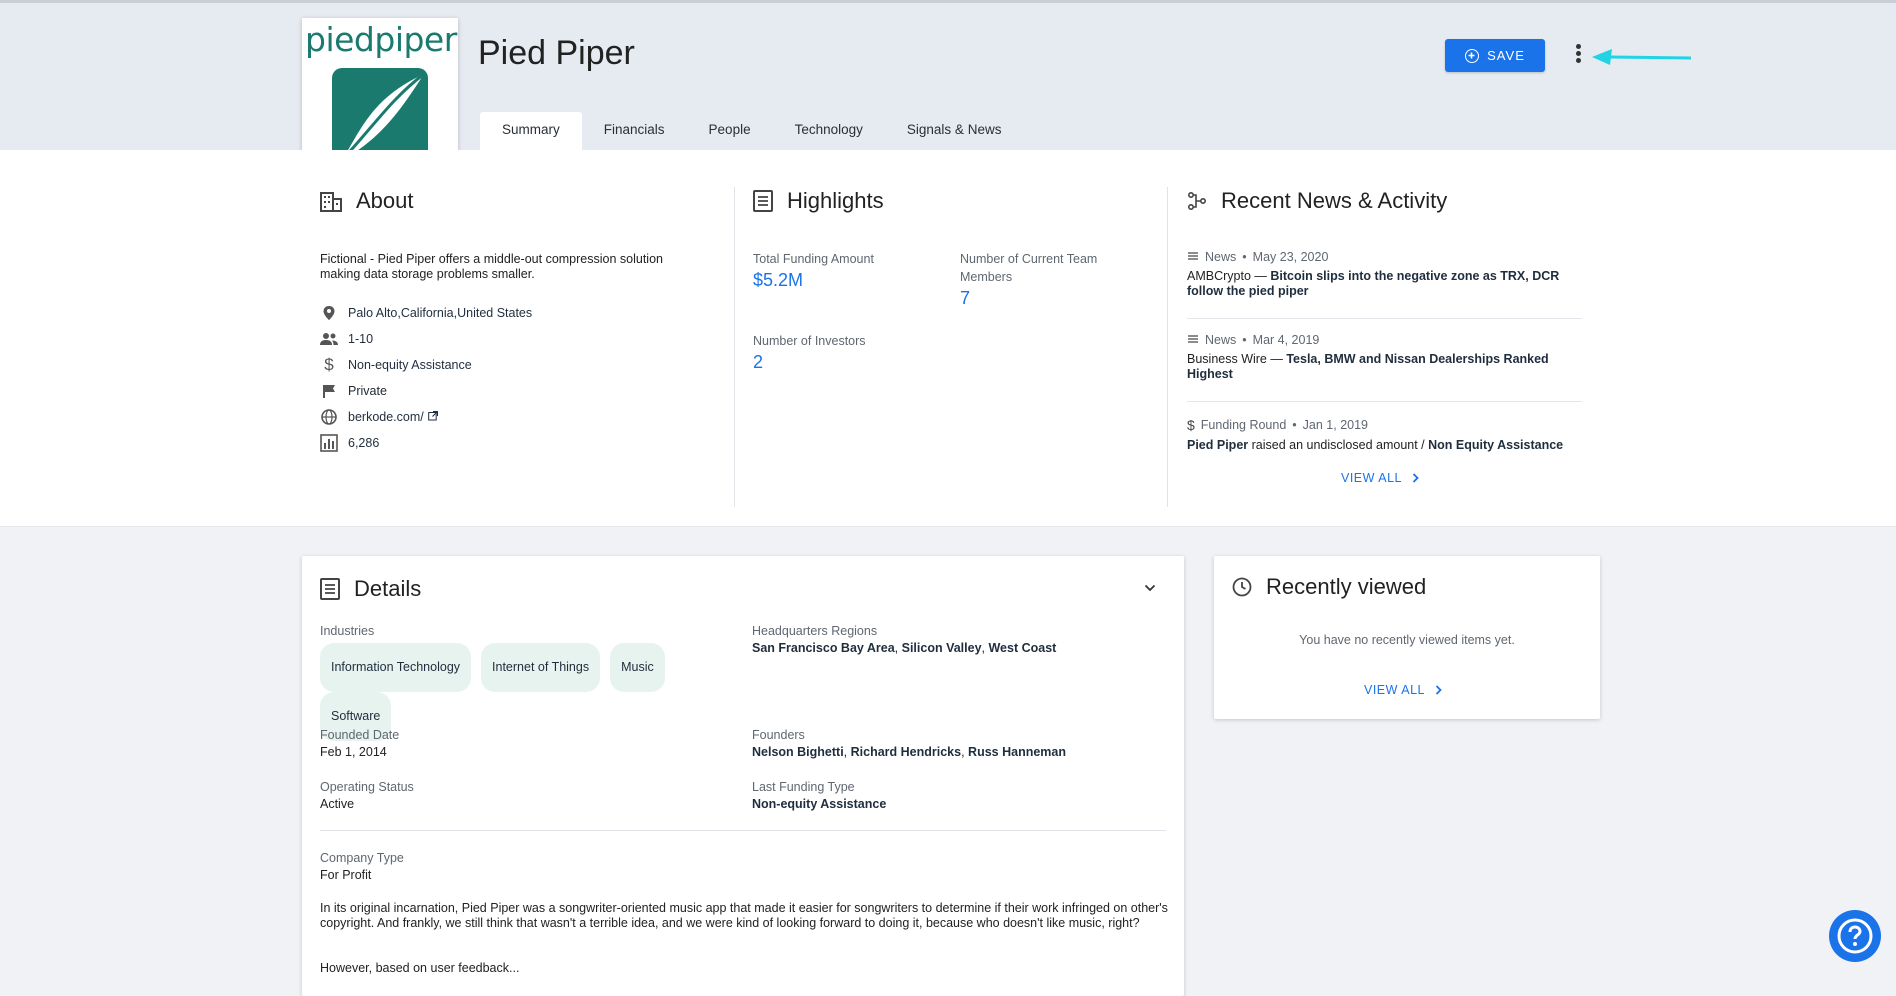  I want to click on news-heading: Recent News & Activity, so click(1387, 201).